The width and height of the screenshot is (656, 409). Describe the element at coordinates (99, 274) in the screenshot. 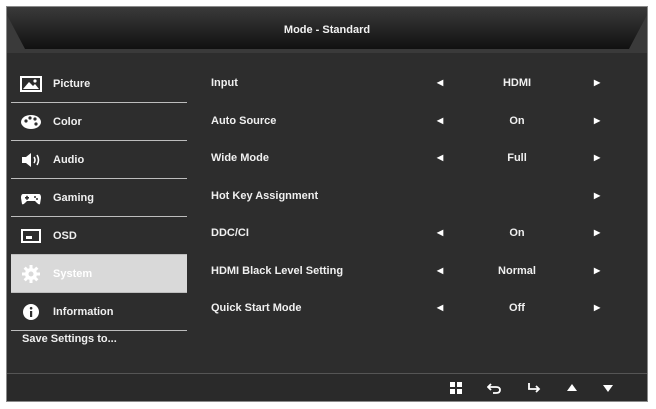

I see `sidebar-item-system: System` at that location.